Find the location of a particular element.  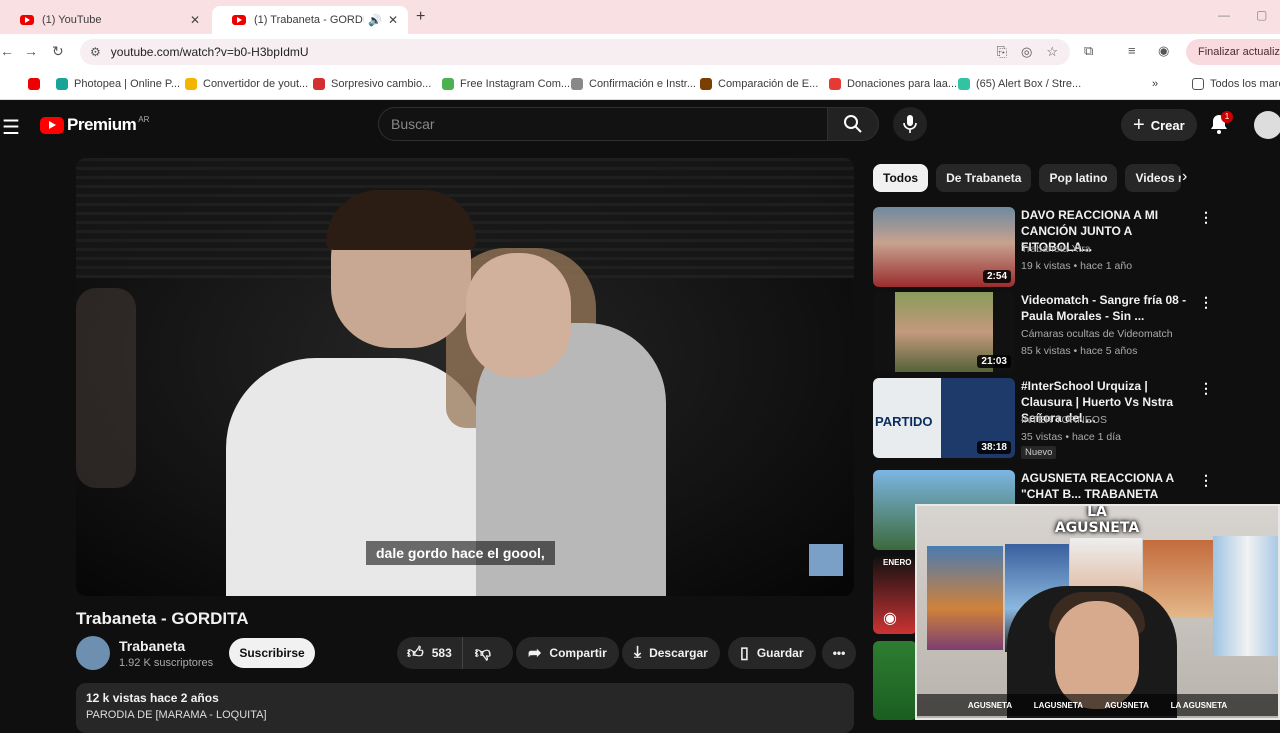

search-icon is located at coordinates (853, 124).